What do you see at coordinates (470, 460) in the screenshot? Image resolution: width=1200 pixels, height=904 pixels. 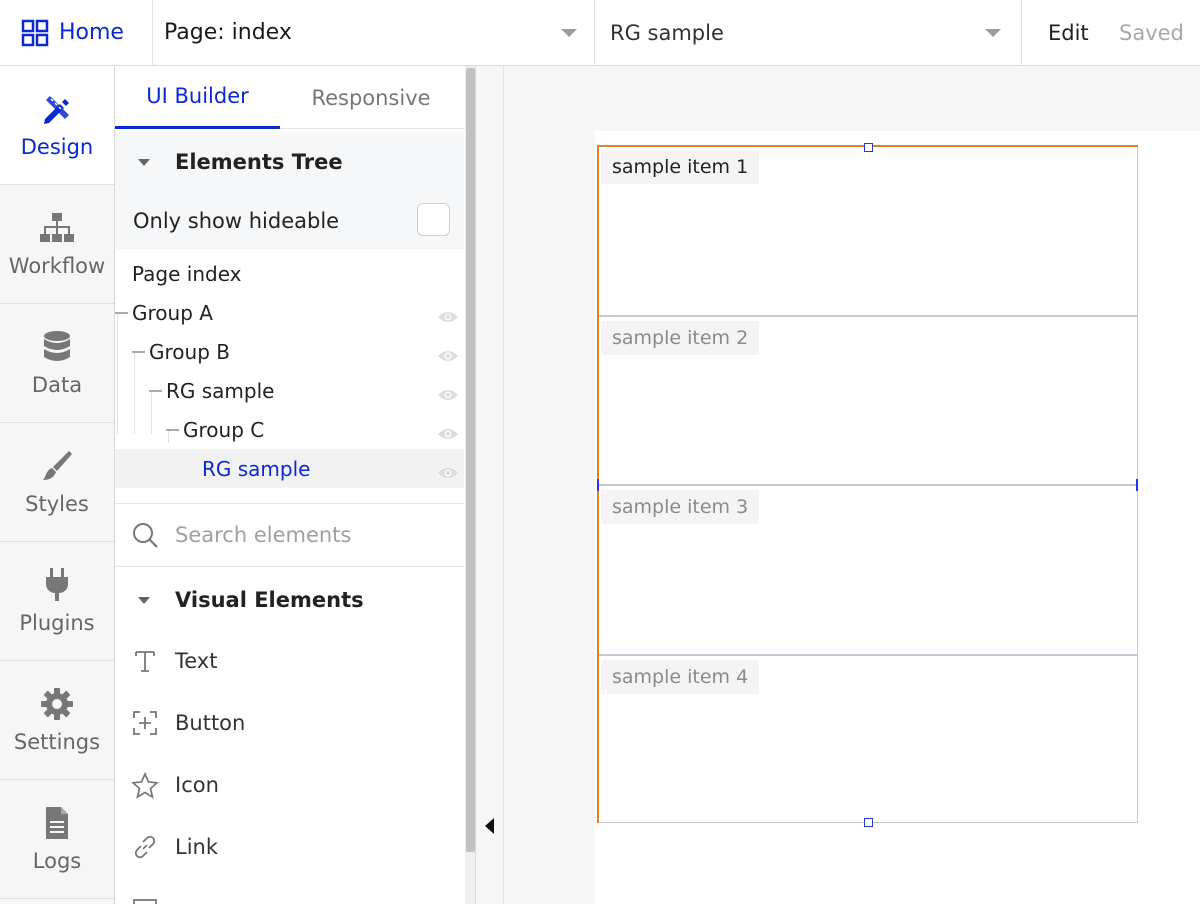 I see `scrollbar-thumb` at bounding box center [470, 460].